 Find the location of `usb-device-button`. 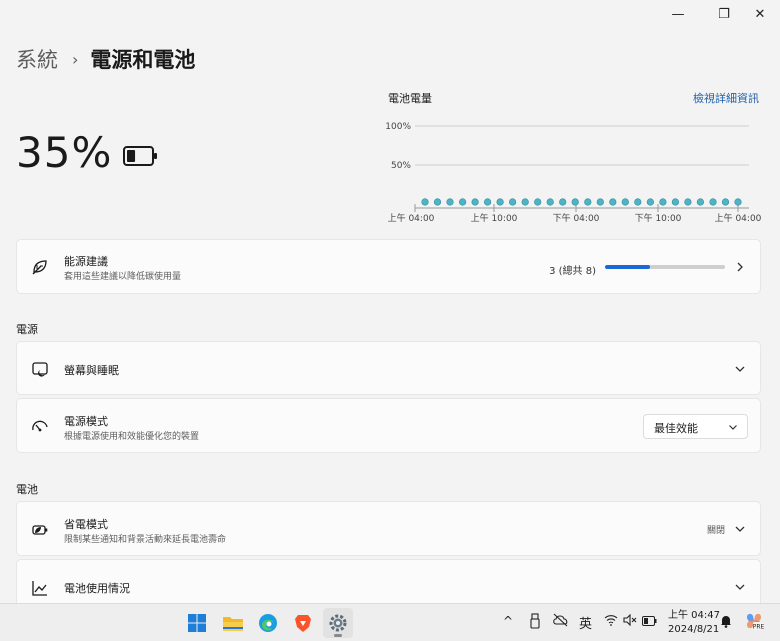

usb-device-button is located at coordinates (535, 622).